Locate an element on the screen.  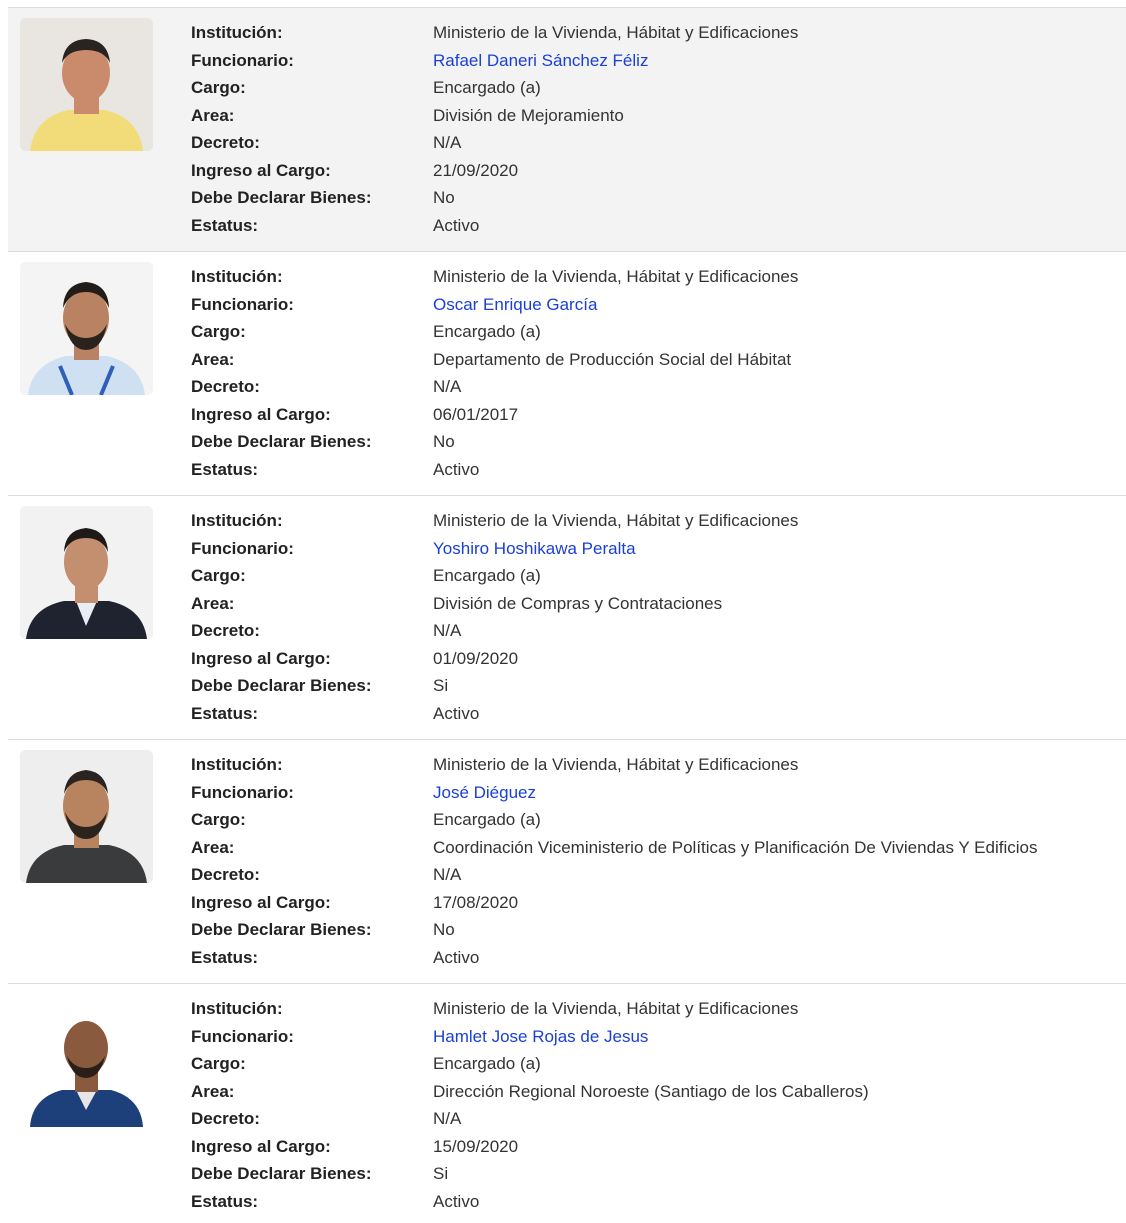
ingreso-value: 01/09/2020 is located at coordinates (476, 658).